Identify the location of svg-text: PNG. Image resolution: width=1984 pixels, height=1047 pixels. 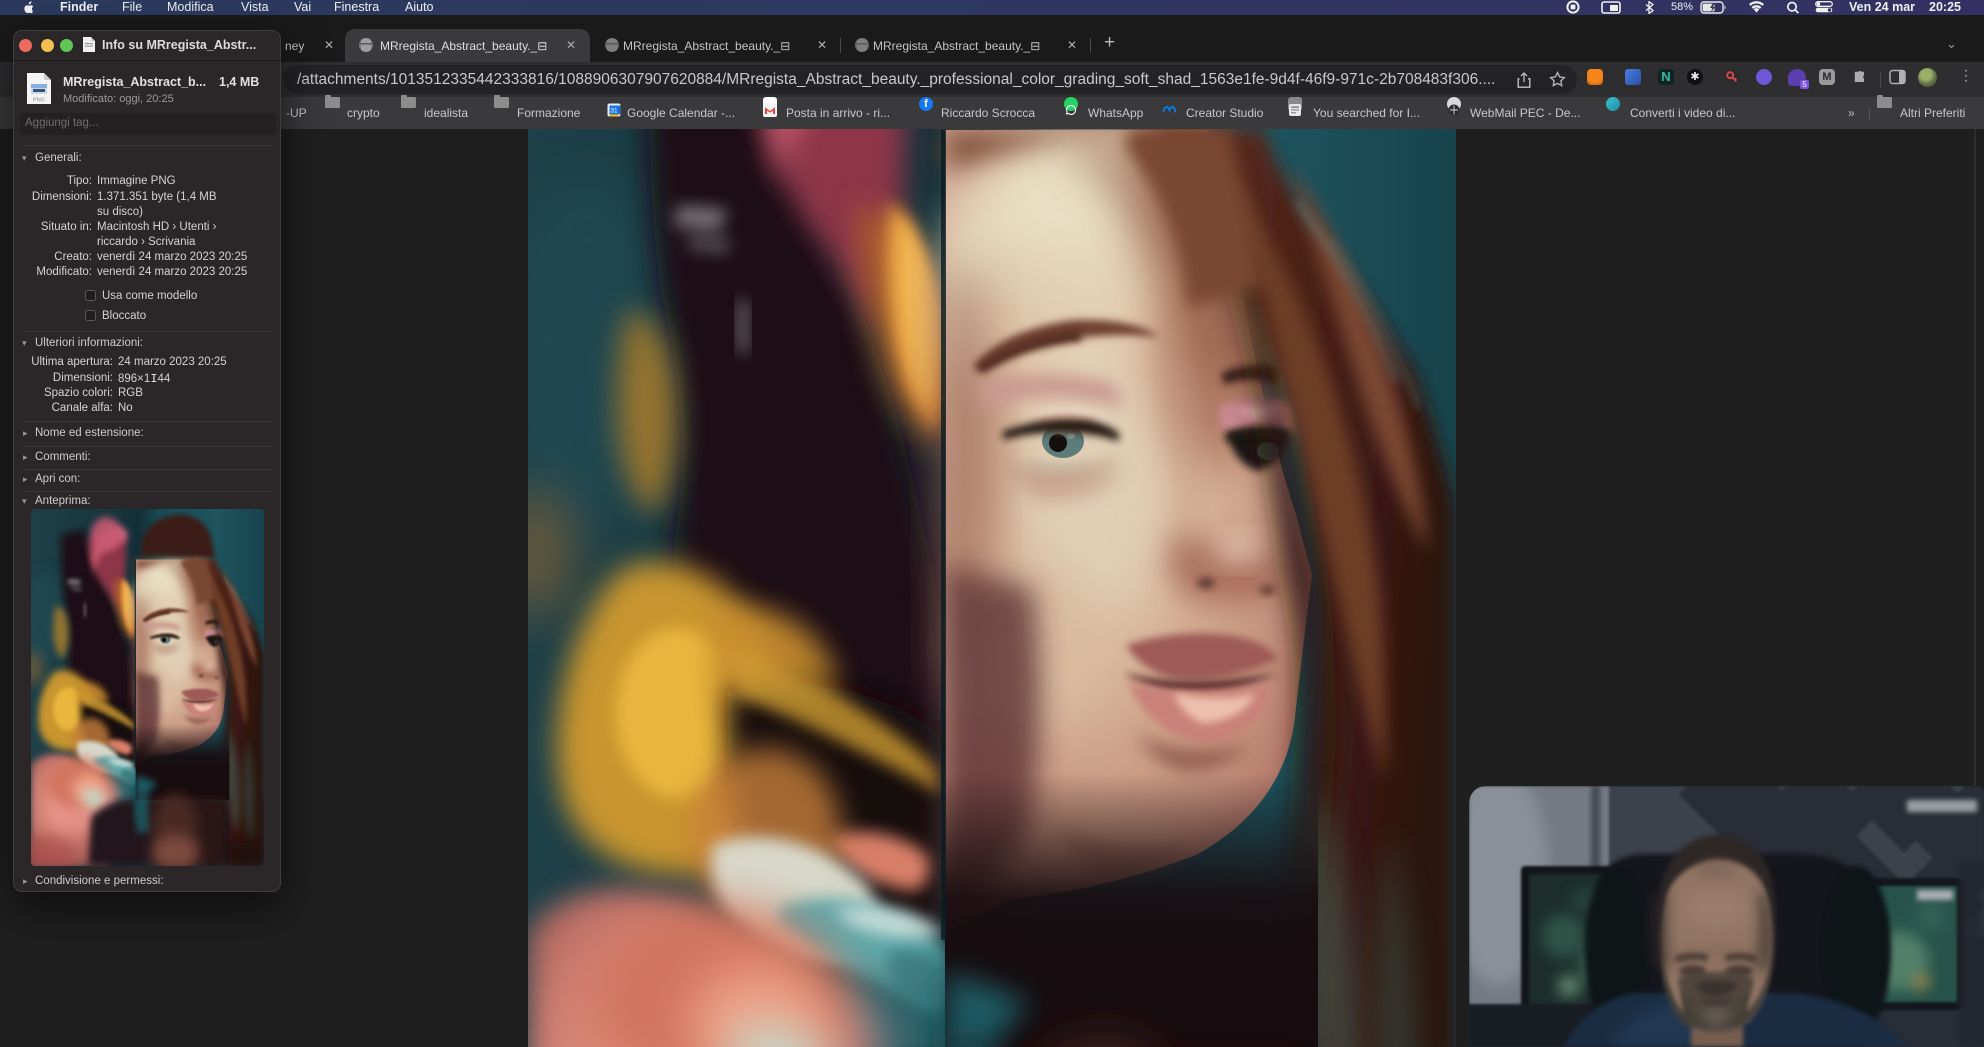
(39, 101).